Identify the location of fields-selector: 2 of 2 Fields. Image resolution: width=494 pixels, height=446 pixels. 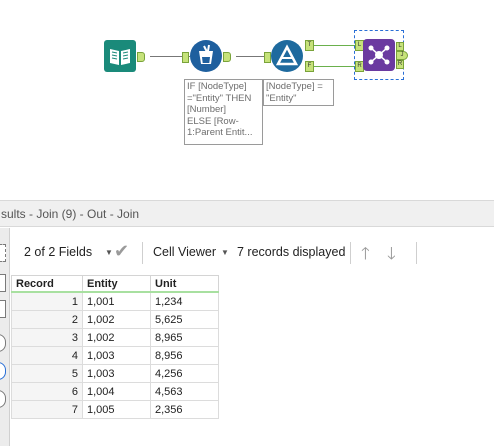
(58, 252).